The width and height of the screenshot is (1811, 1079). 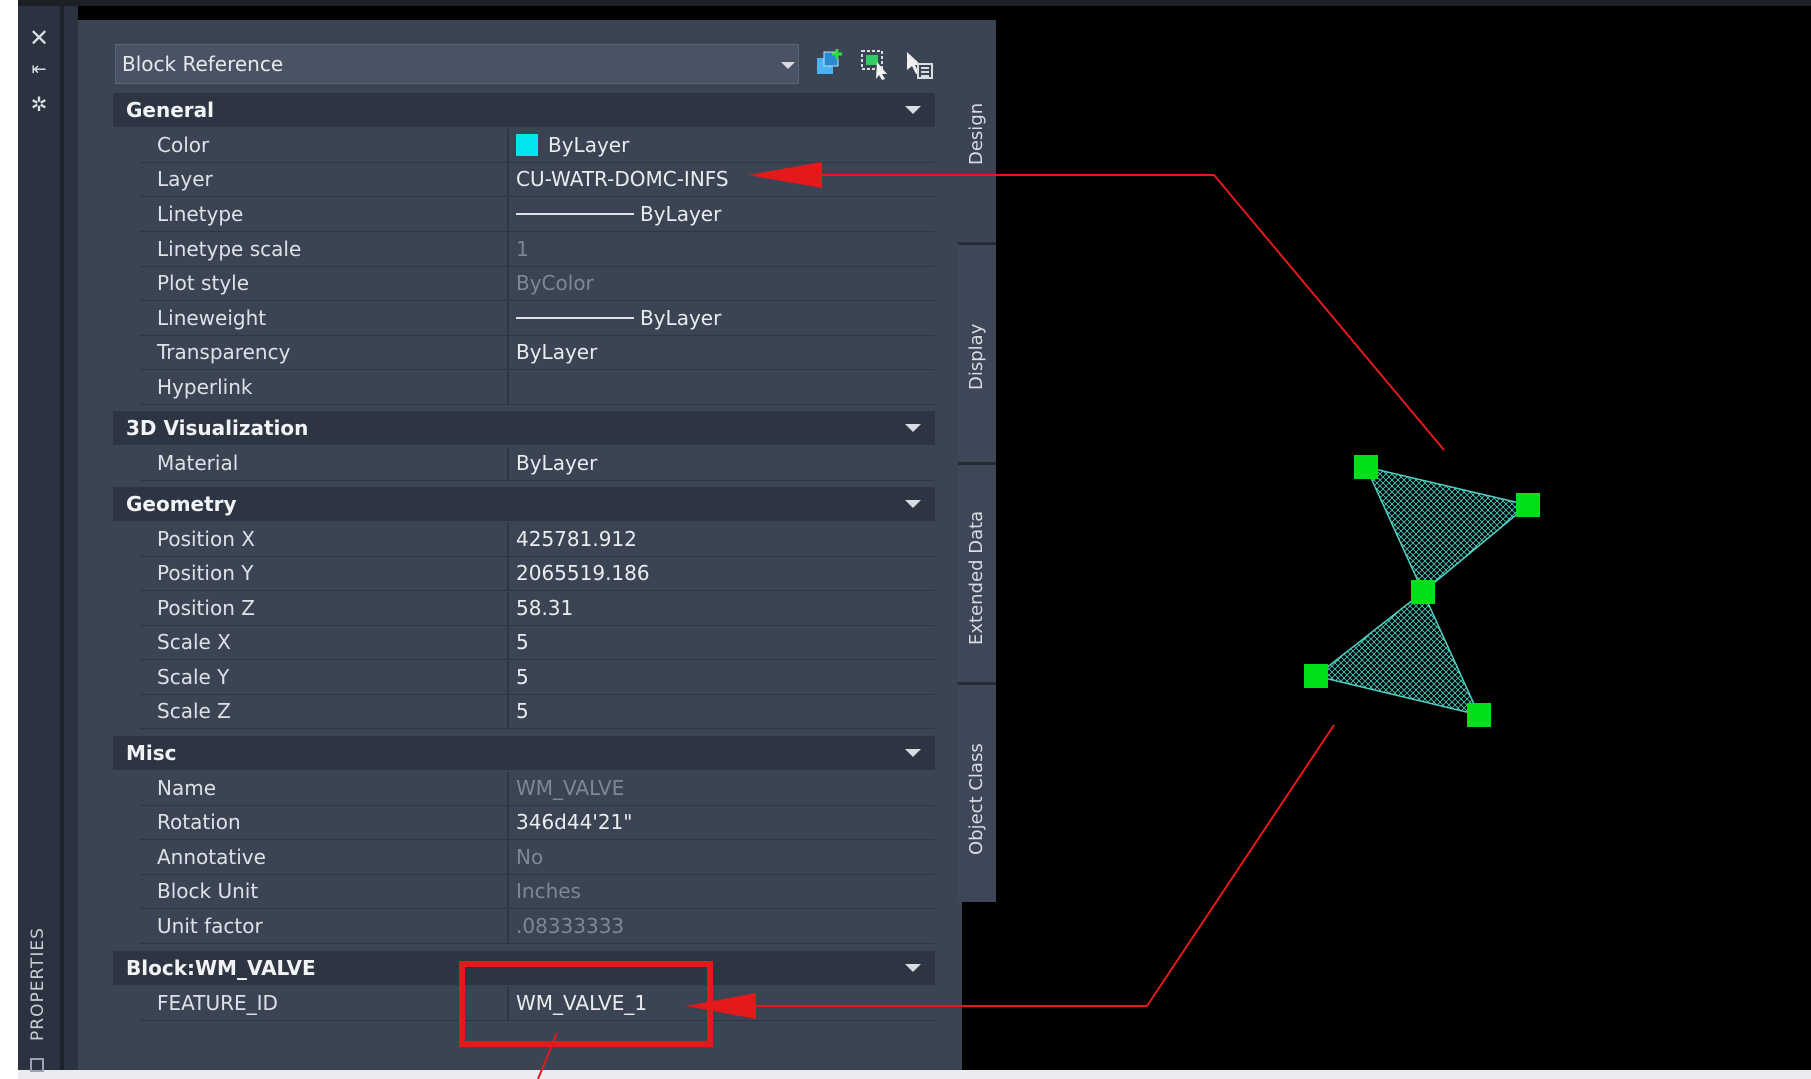 What do you see at coordinates (1447, 529) in the screenshot?
I see `valve-upper-triangle` at bounding box center [1447, 529].